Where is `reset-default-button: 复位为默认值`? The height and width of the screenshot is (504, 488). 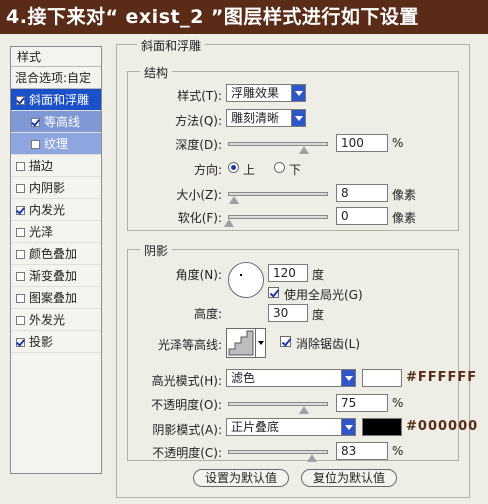 reset-default-button: 复位为默认值 is located at coordinates (349, 478).